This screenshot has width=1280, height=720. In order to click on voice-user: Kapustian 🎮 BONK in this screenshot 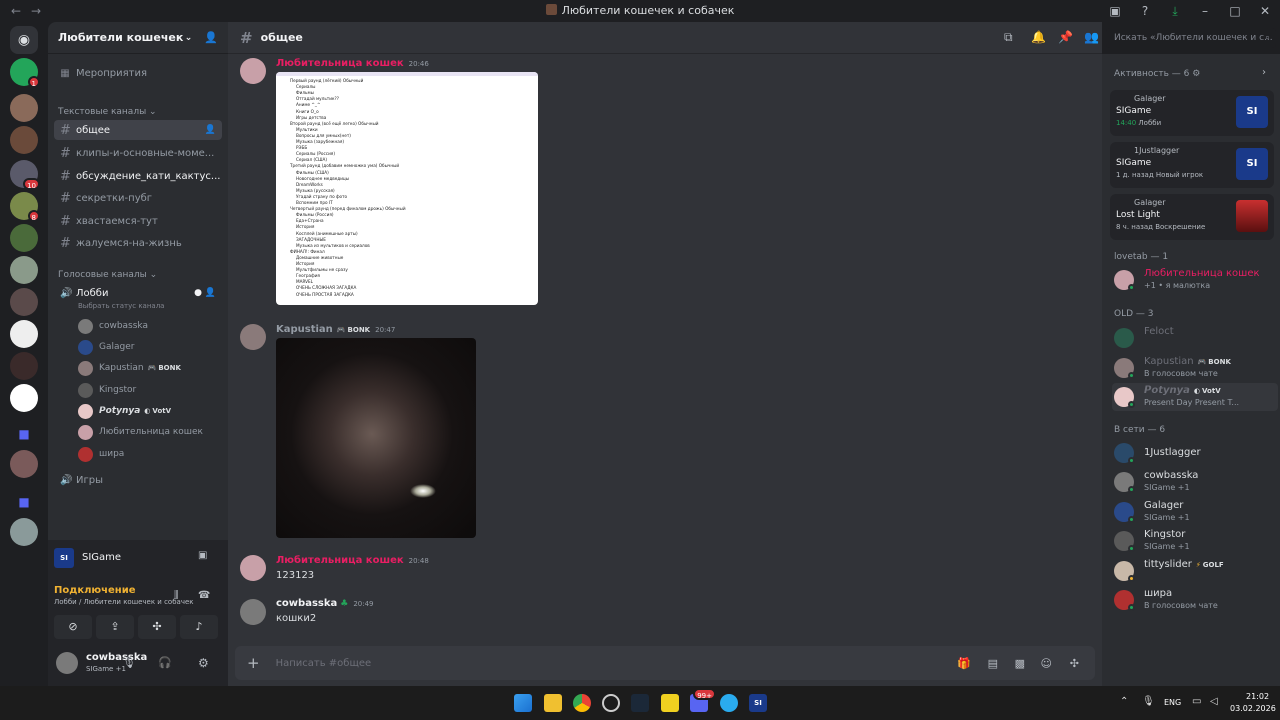, I will do `click(148, 368)`.